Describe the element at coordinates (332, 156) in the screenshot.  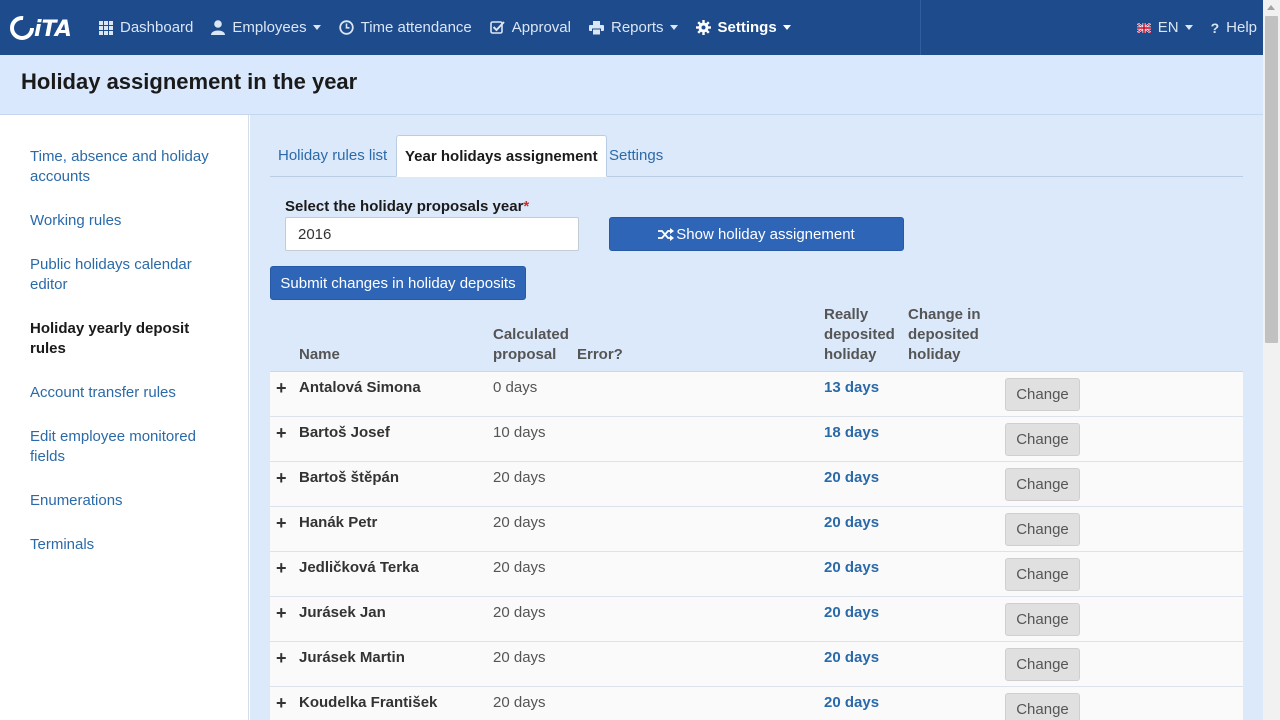
I see `tab-holiday-rules-list: Holiday rules list` at that location.